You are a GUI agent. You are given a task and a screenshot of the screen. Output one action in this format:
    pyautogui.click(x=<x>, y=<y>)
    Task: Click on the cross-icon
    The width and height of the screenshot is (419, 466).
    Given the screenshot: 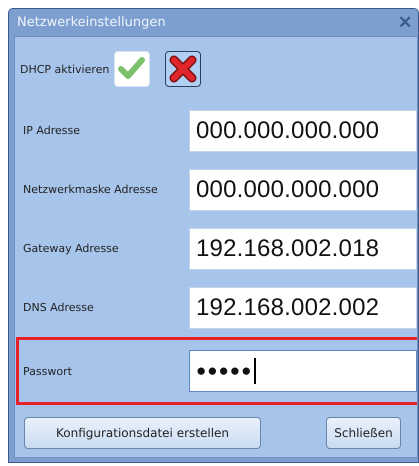 What is the action you would take?
    pyautogui.click(x=183, y=69)
    